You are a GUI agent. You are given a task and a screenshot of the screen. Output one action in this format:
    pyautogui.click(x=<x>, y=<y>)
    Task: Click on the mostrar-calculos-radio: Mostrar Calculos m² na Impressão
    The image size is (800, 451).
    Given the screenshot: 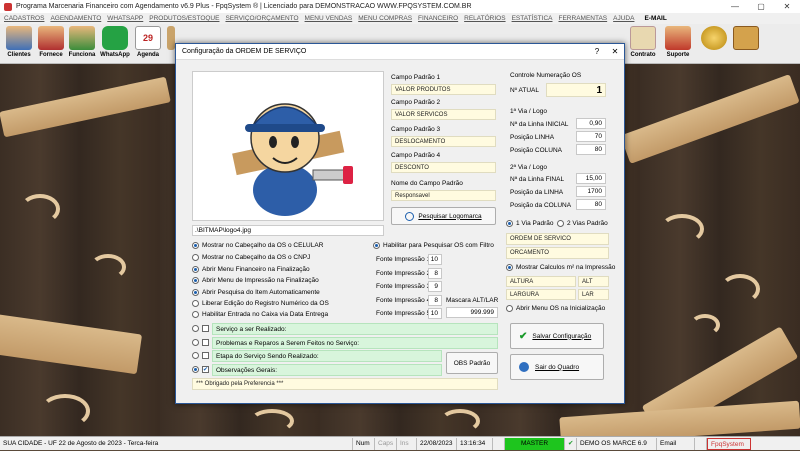 What is the action you would take?
    pyautogui.click(x=560, y=267)
    